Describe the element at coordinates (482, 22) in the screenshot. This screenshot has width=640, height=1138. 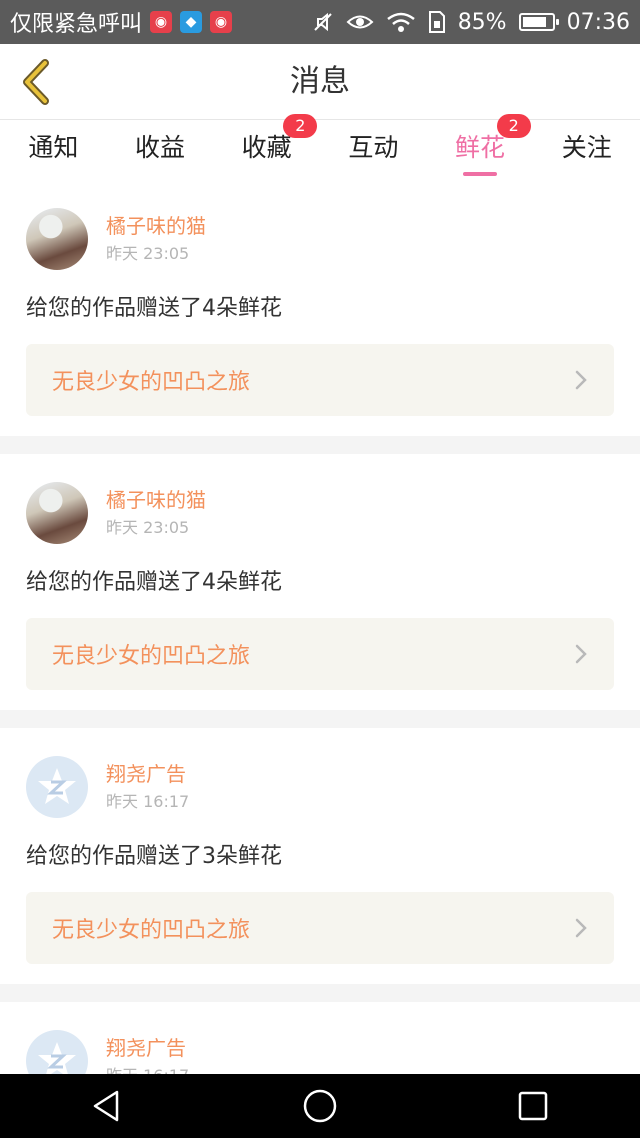
I see `battery-percent: 85%` at that location.